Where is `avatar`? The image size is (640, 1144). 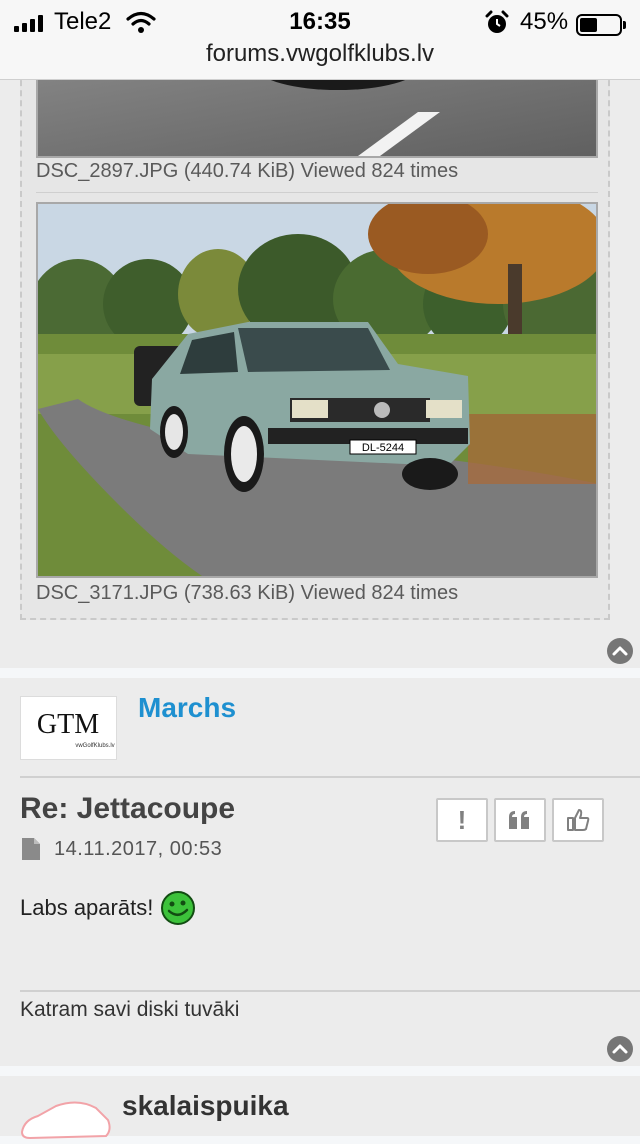 avatar is located at coordinates (66, 1114).